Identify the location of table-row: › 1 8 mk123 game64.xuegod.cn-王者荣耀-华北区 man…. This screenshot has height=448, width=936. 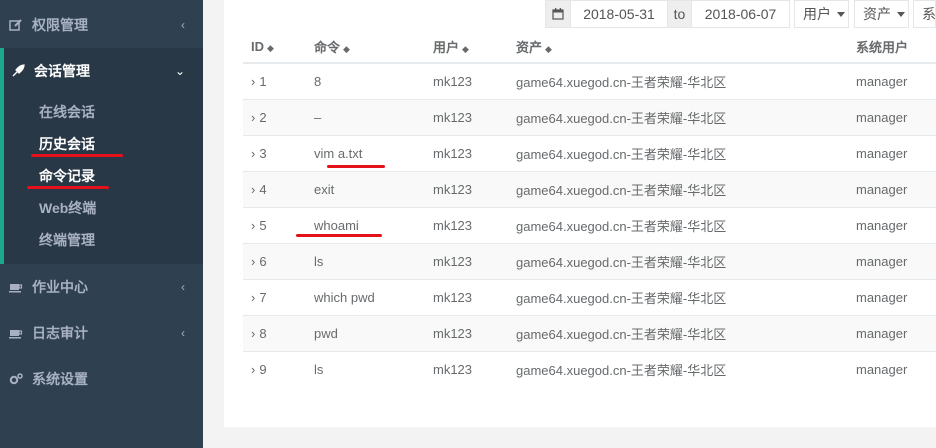
(589, 81).